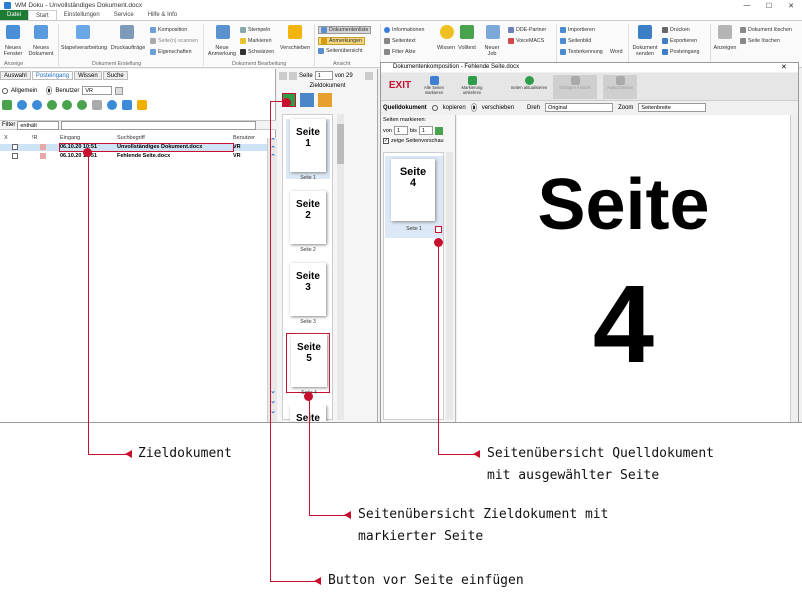  I want to click on print-button: Drucken, so click(676, 30).